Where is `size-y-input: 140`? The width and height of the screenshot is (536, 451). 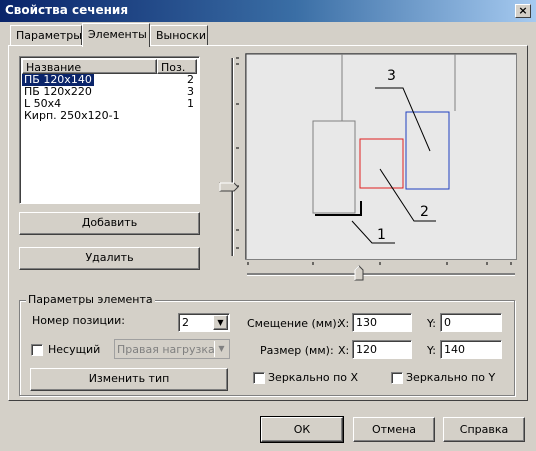 size-y-input: 140 is located at coordinates (471, 349).